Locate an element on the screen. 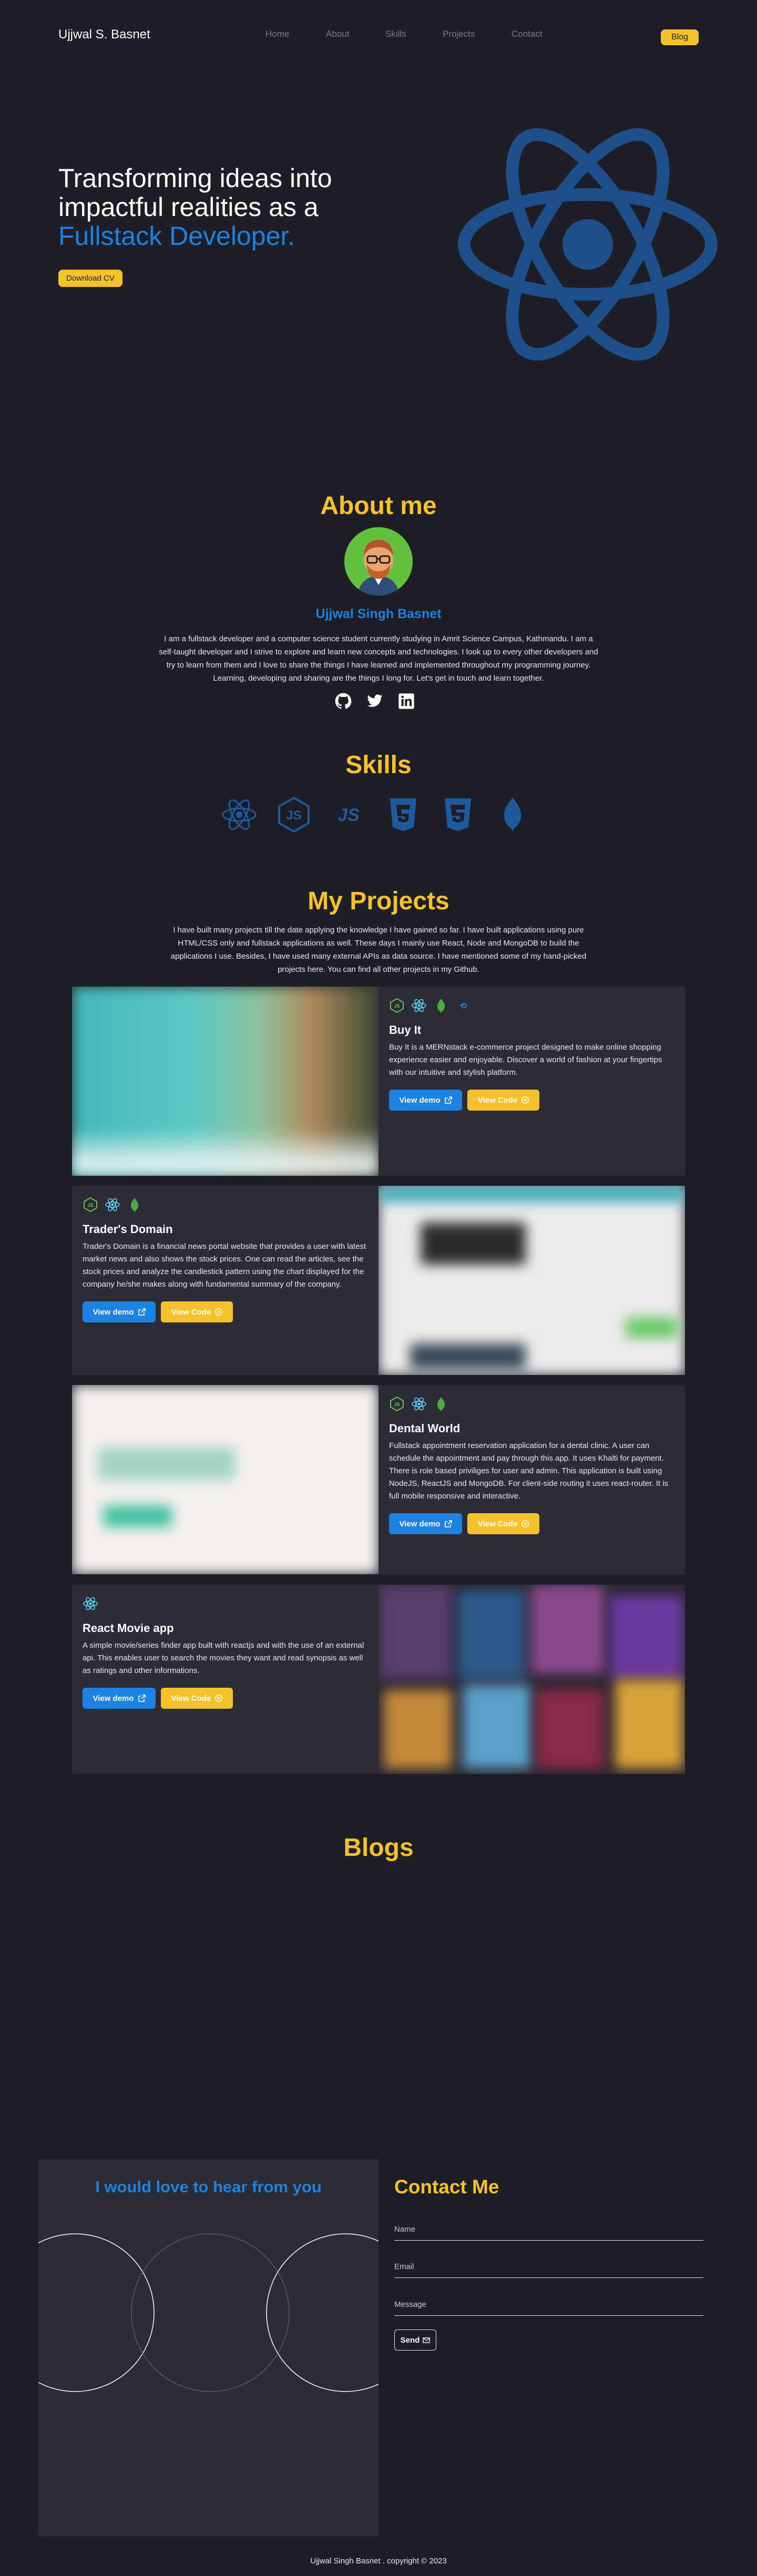  contact-form: Contact Me Name Email Message Send is located at coordinates (548, 2348).